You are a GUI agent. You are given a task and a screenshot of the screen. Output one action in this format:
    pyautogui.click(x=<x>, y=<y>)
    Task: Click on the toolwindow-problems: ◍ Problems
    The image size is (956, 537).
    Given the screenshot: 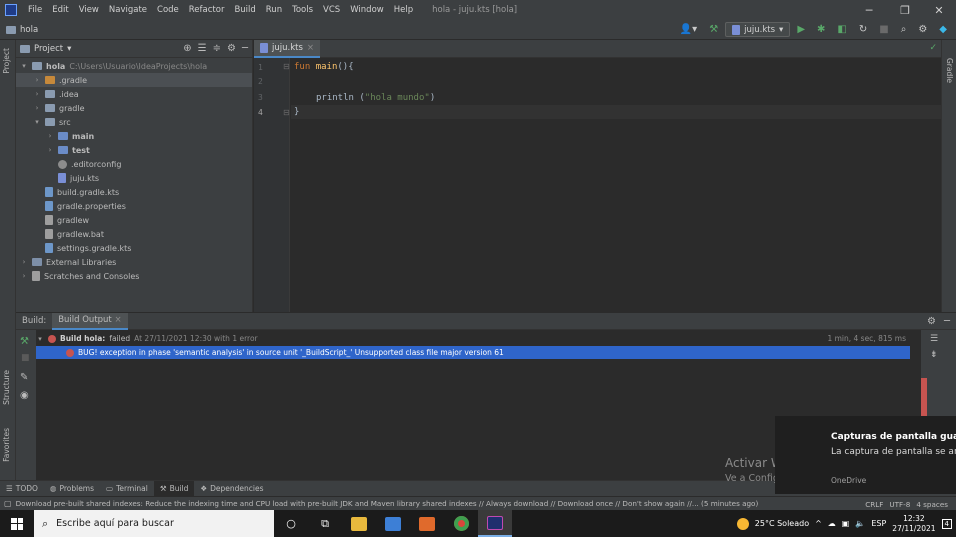 What is the action you would take?
    pyautogui.click(x=72, y=489)
    